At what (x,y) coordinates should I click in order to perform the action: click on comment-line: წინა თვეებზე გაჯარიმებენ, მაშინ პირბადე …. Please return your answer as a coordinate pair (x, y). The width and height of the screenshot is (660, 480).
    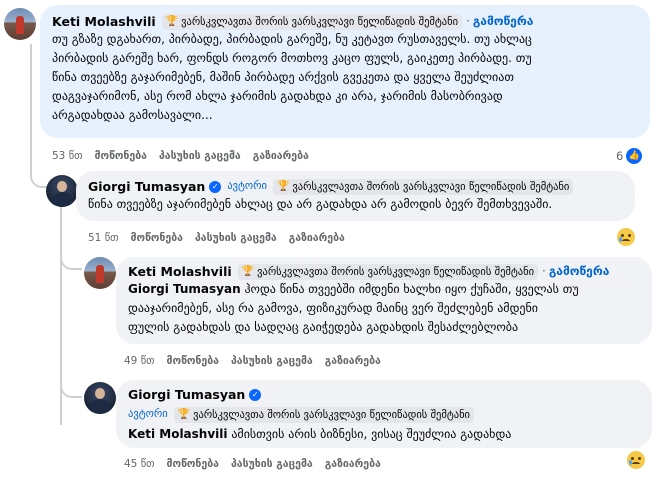
    Looking at the image, I should click on (283, 77).